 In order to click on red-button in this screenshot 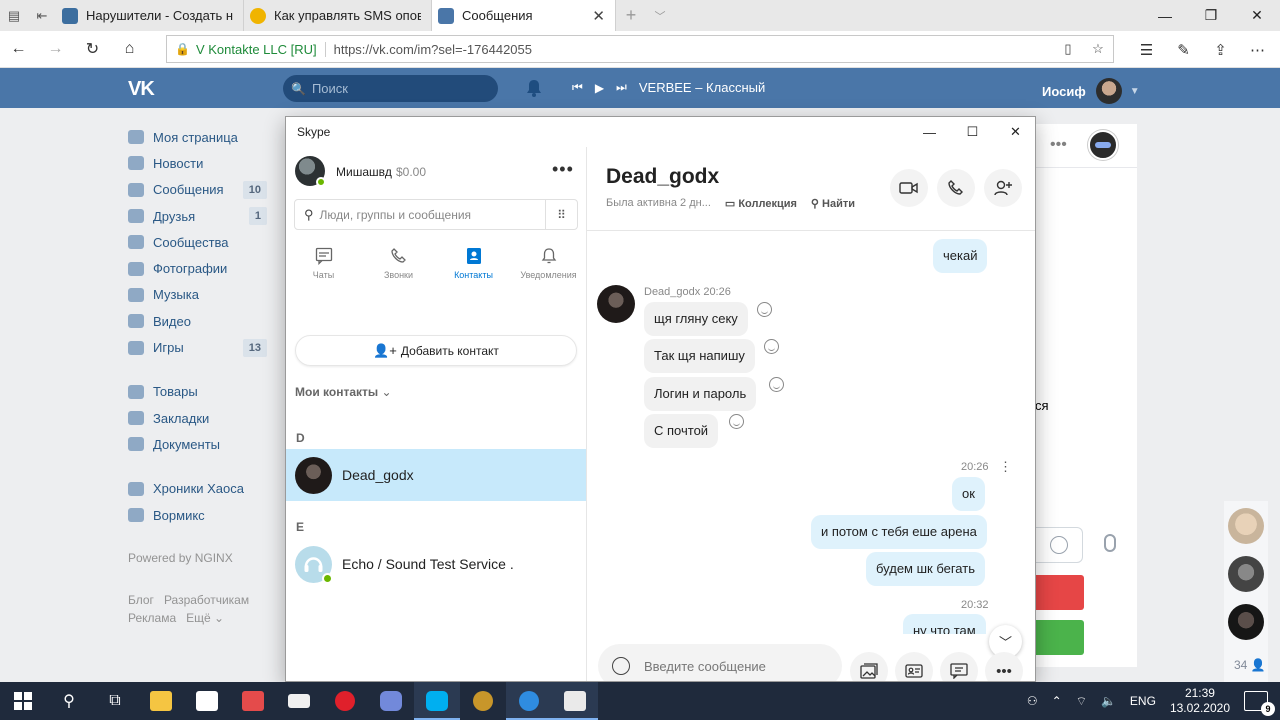, I will do `click(1059, 592)`.